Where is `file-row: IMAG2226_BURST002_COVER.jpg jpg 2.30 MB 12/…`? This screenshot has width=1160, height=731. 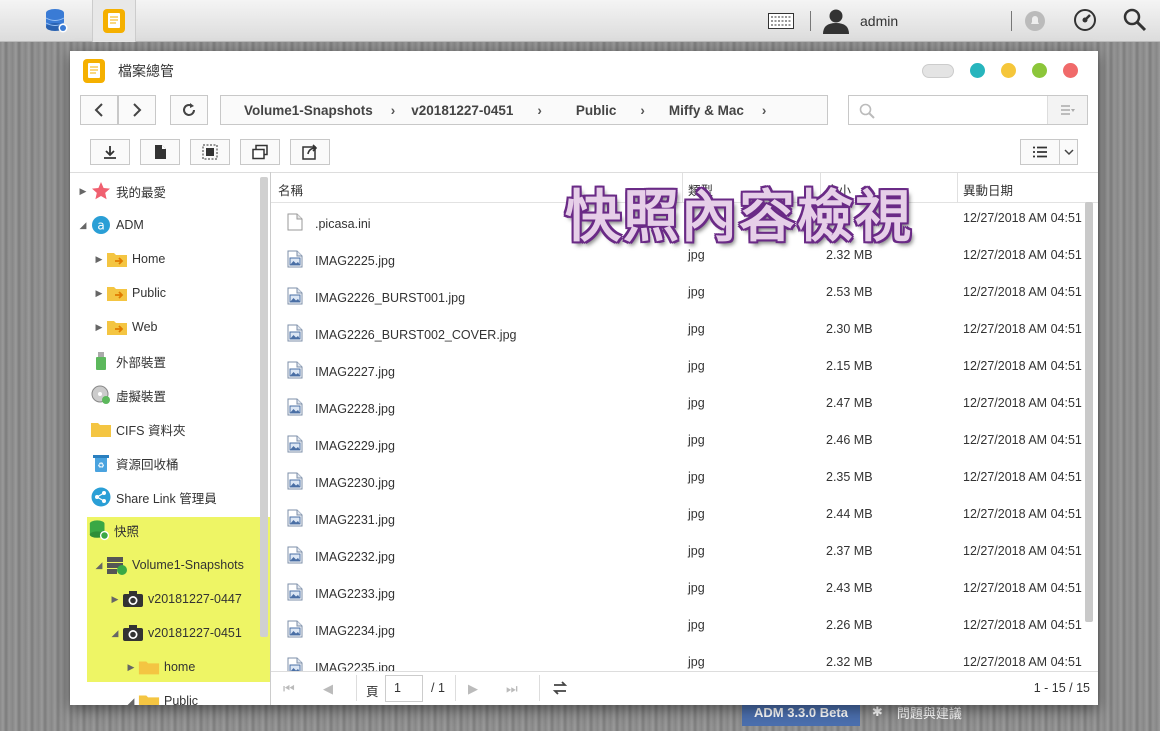 file-row: IMAG2226_BURST002_COVER.jpg jpg 2.30 MB 12/… is located at coordinates (678, 333).